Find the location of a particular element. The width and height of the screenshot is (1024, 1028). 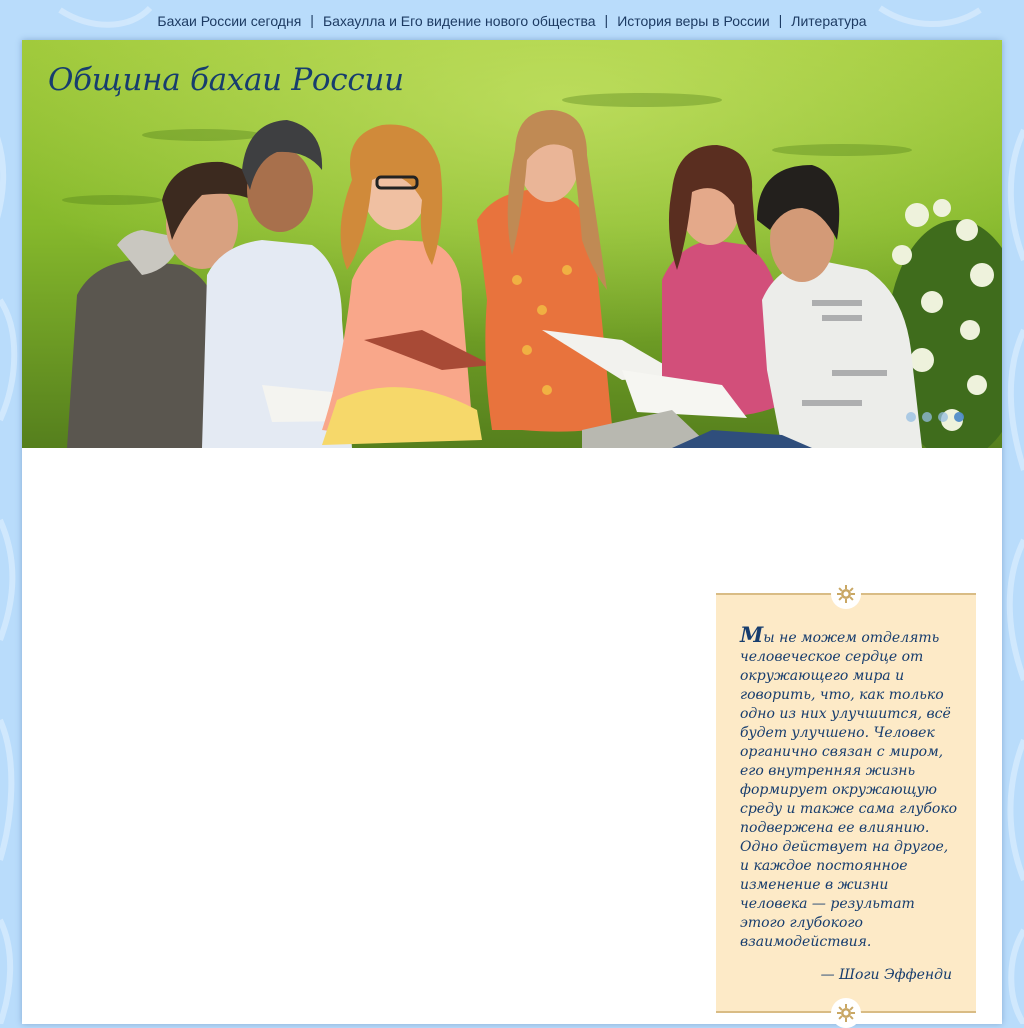

gear-ornament-icon is located at coordinates (846, 594).